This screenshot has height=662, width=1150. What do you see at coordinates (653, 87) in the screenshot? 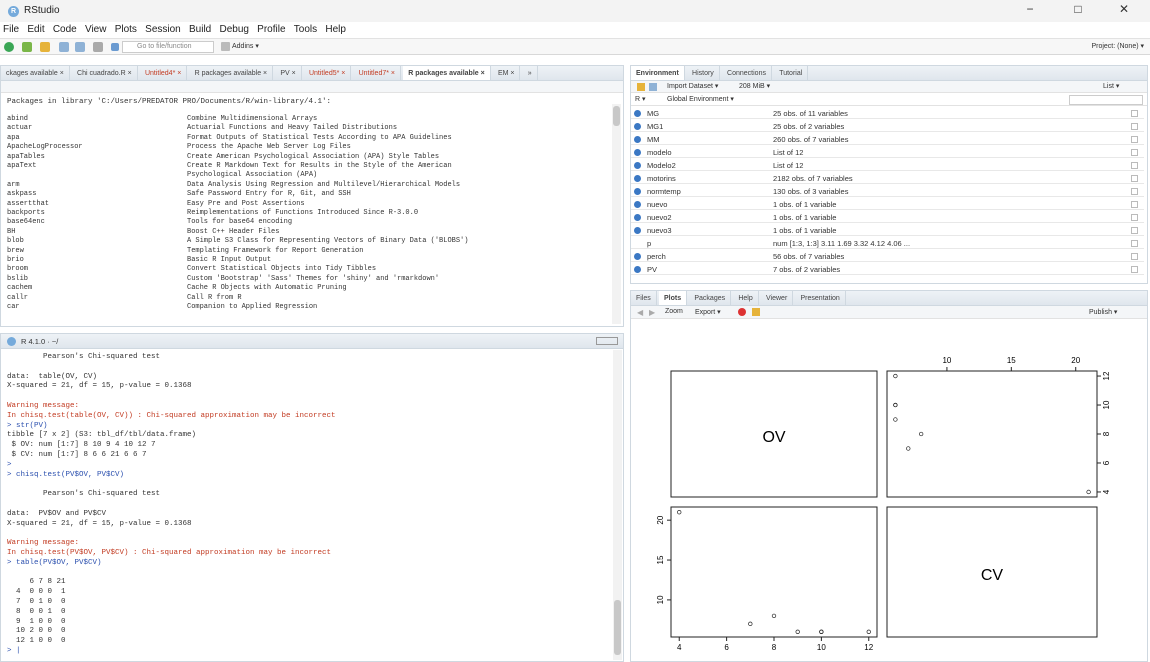
I see `save-workspace-icon` at bounding box center [653, 87].